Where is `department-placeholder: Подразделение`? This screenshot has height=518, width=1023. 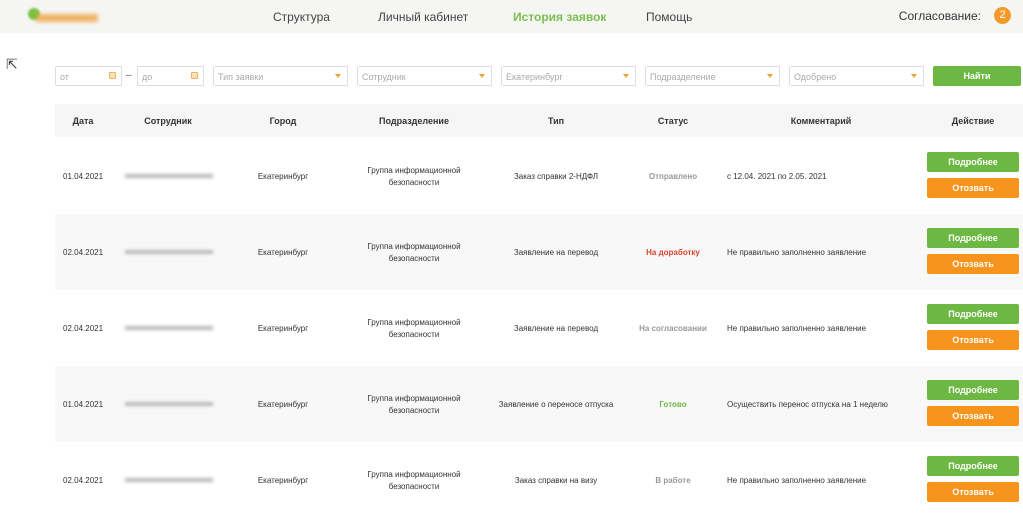
department-placeholder: Подразделение is located at coordinates (683, 77).